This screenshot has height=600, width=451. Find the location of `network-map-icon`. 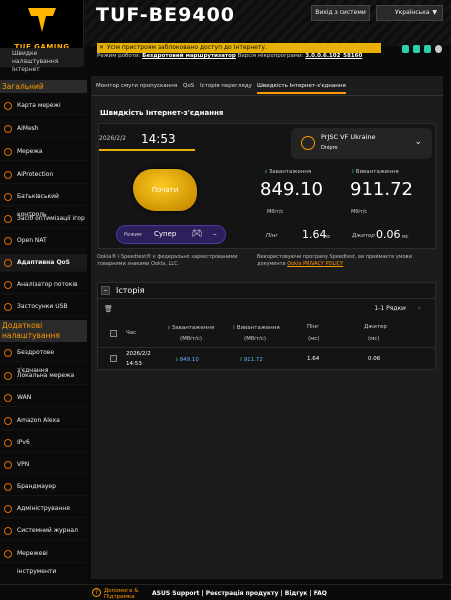

network-map-icon is located at coordinates (8, 106).